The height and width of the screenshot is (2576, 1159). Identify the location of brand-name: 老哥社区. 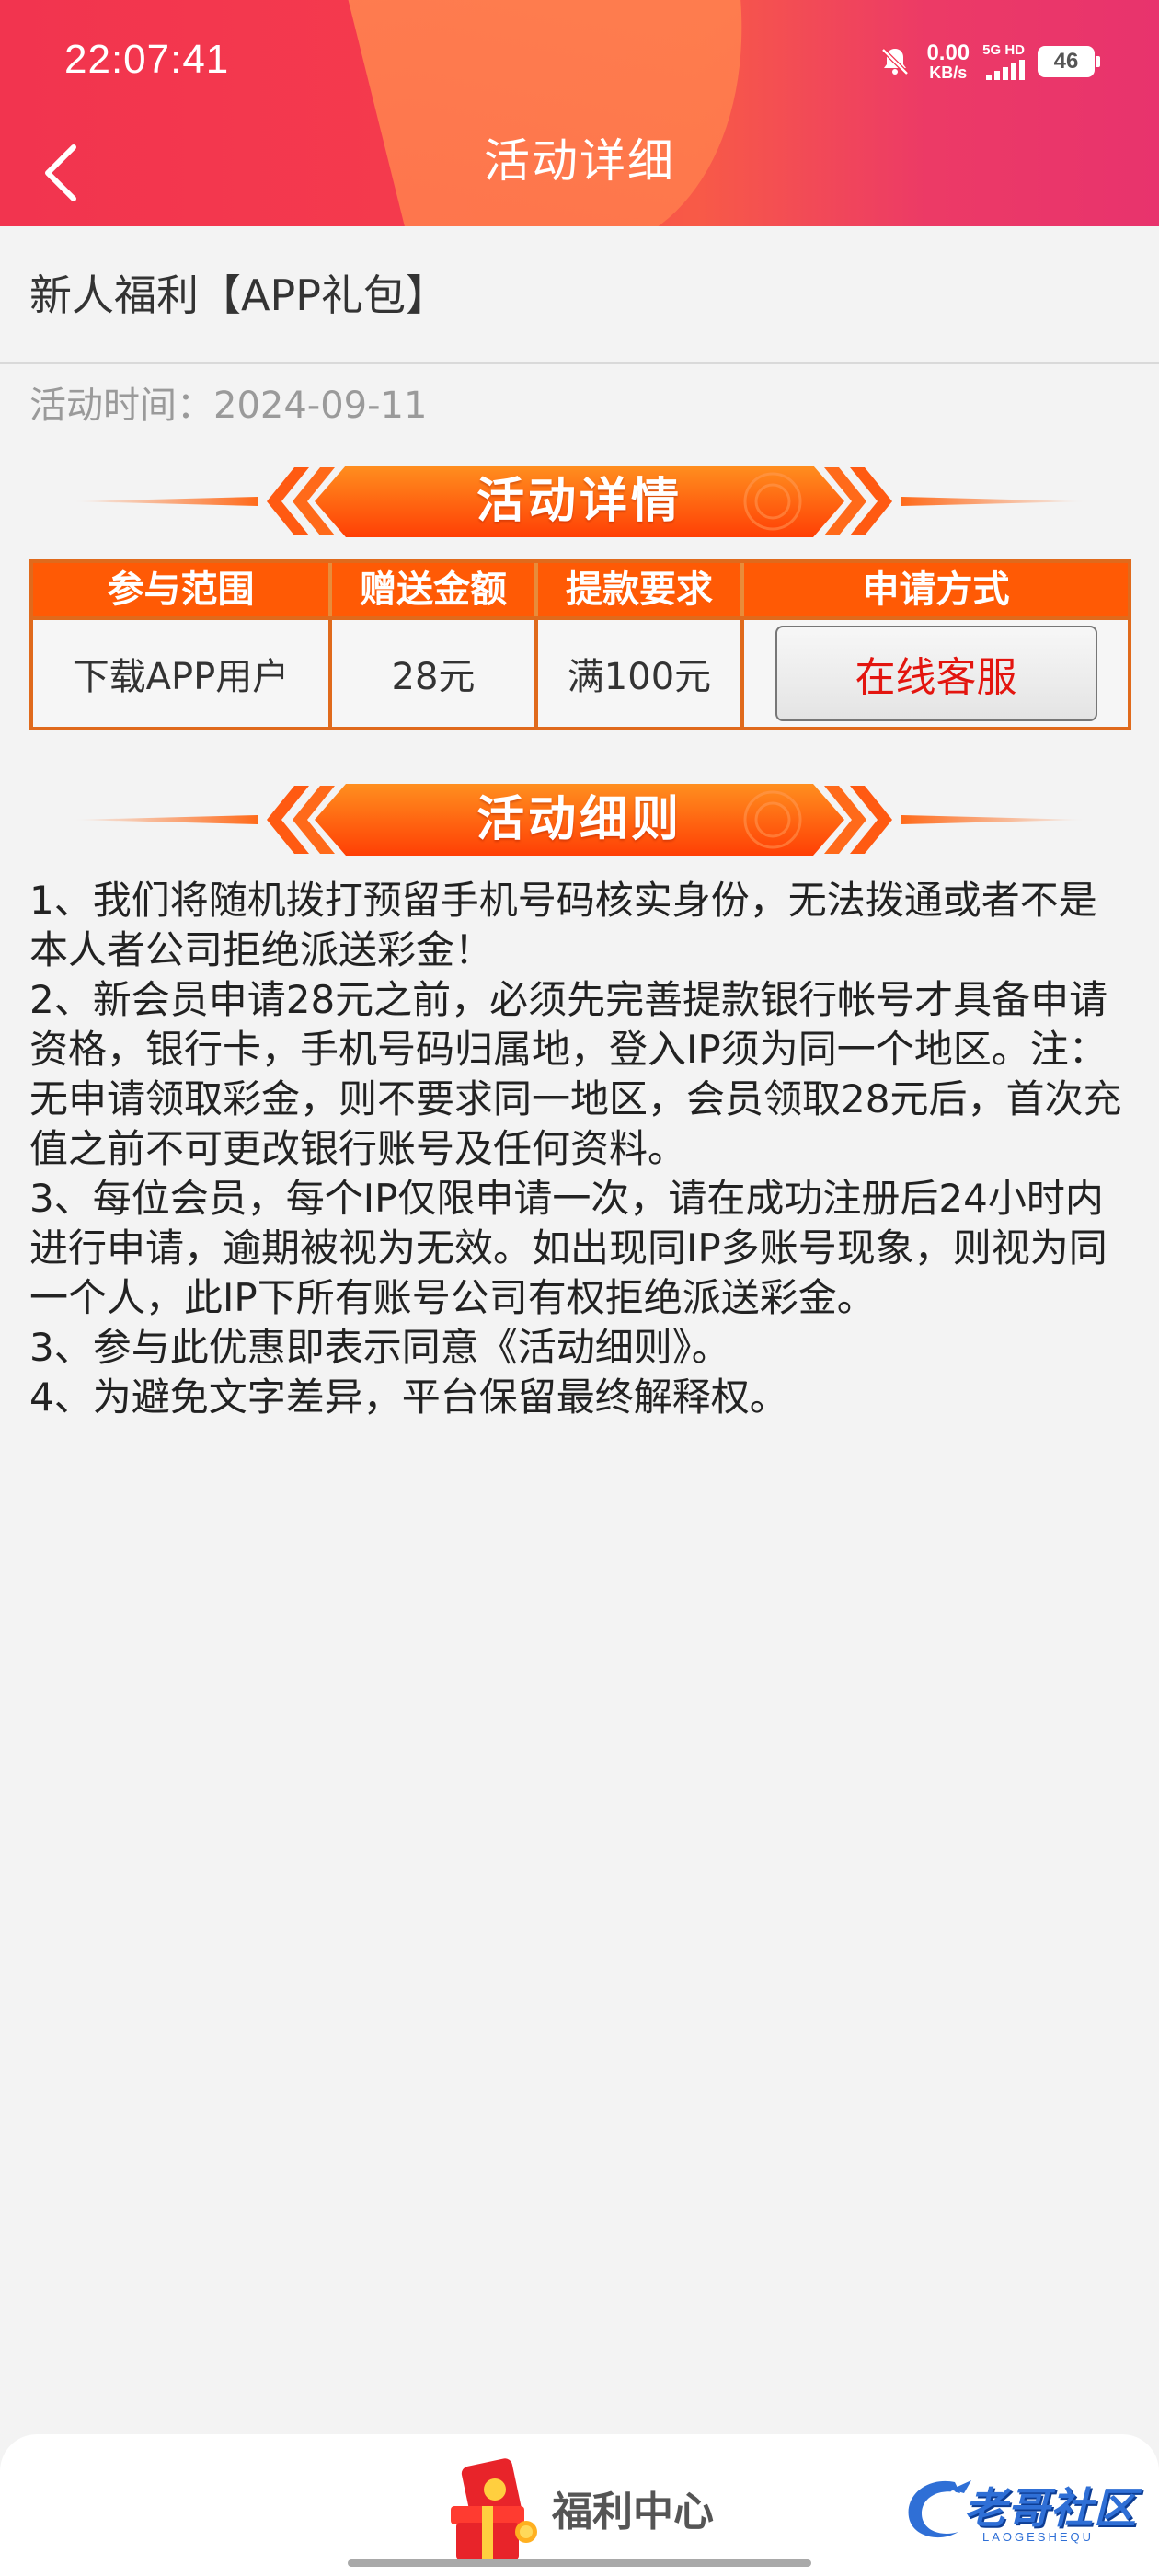
(1050, 2508).